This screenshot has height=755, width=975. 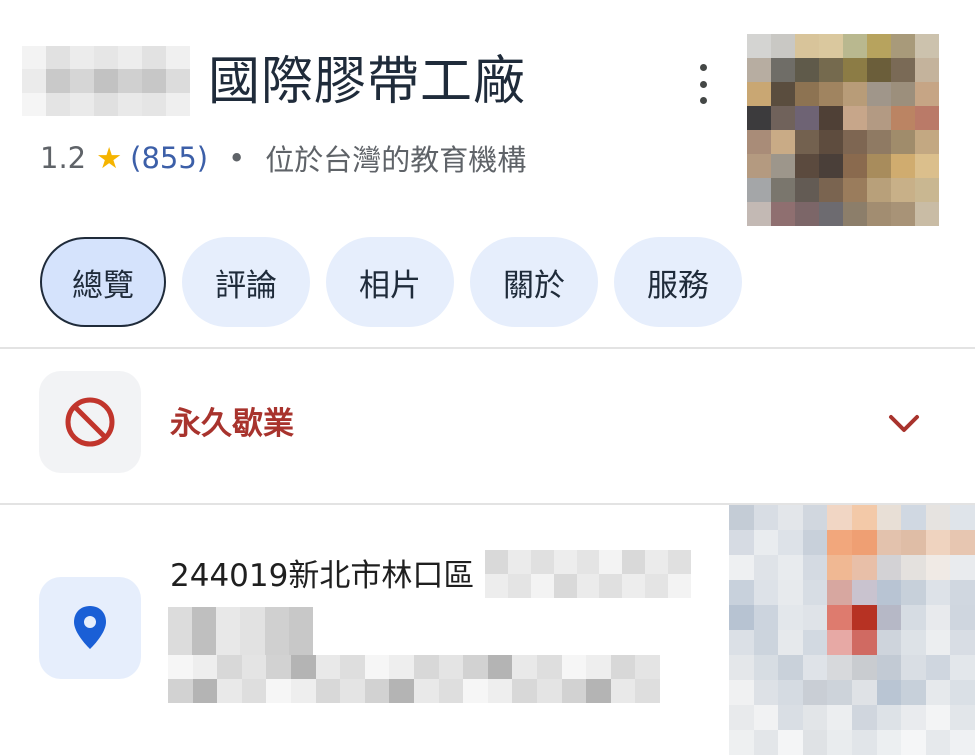 What do you see at coordinates (534, 282) in the screenshot?
I see `tab-about: 關於` at bounding box center [534, 282].